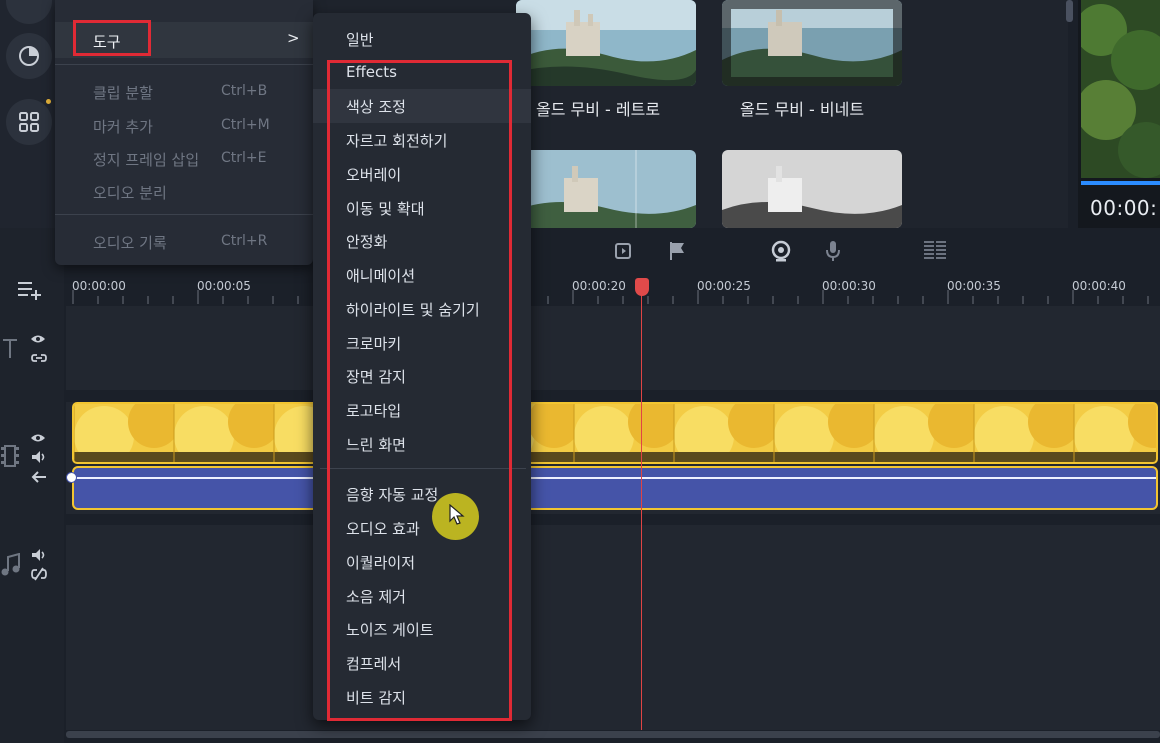 The height and width of the screenshot is (743, 1160). I want to click on thumbnail-label-vignette: 올드 무비 - 비네트, so click(802, 109).